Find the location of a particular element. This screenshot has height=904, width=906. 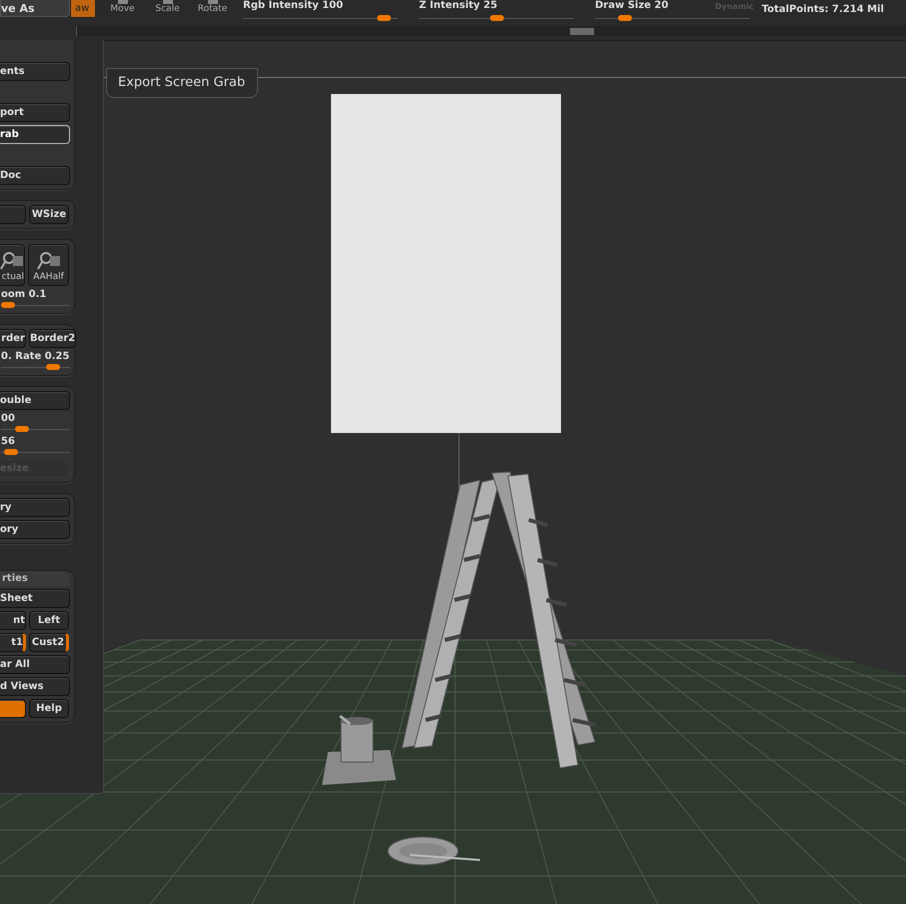

panel-button: ory is located at coordinates (35, 529).